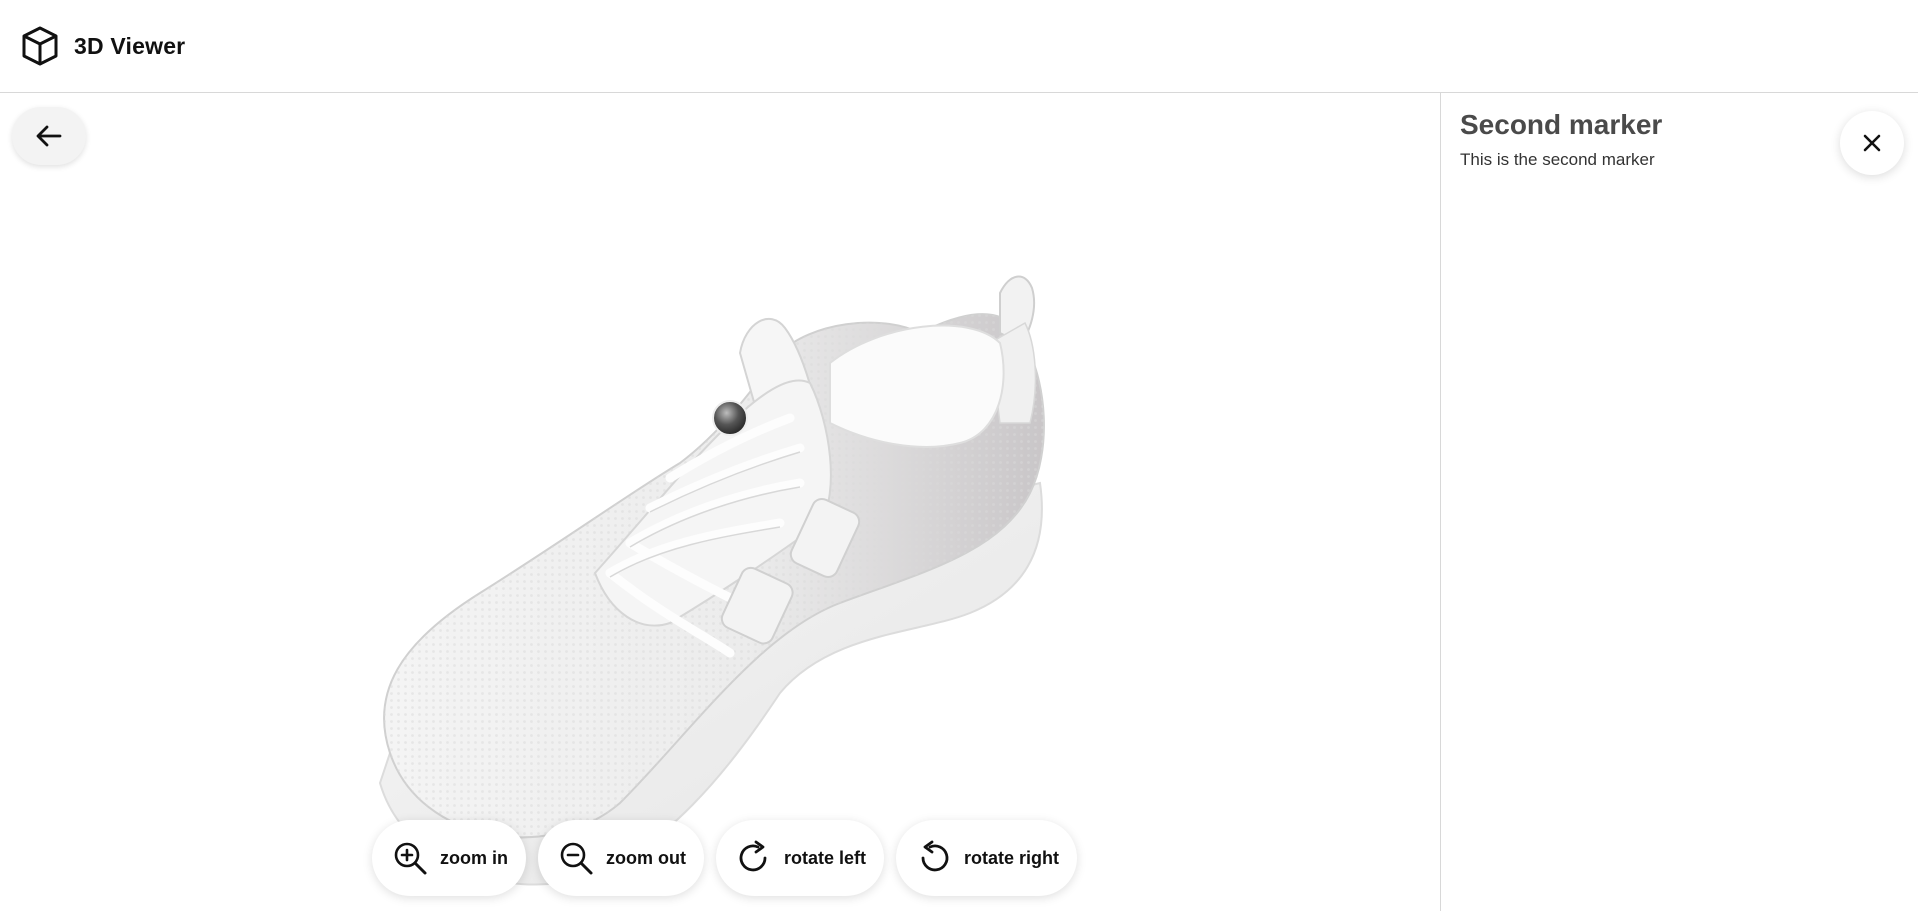 The width and height of the screenshot is (1918, 911). What do you see at coordinates (646, 857) in the screenshot?
I see `zoom-out-label: zoom out` at bounding box center [646, 857].